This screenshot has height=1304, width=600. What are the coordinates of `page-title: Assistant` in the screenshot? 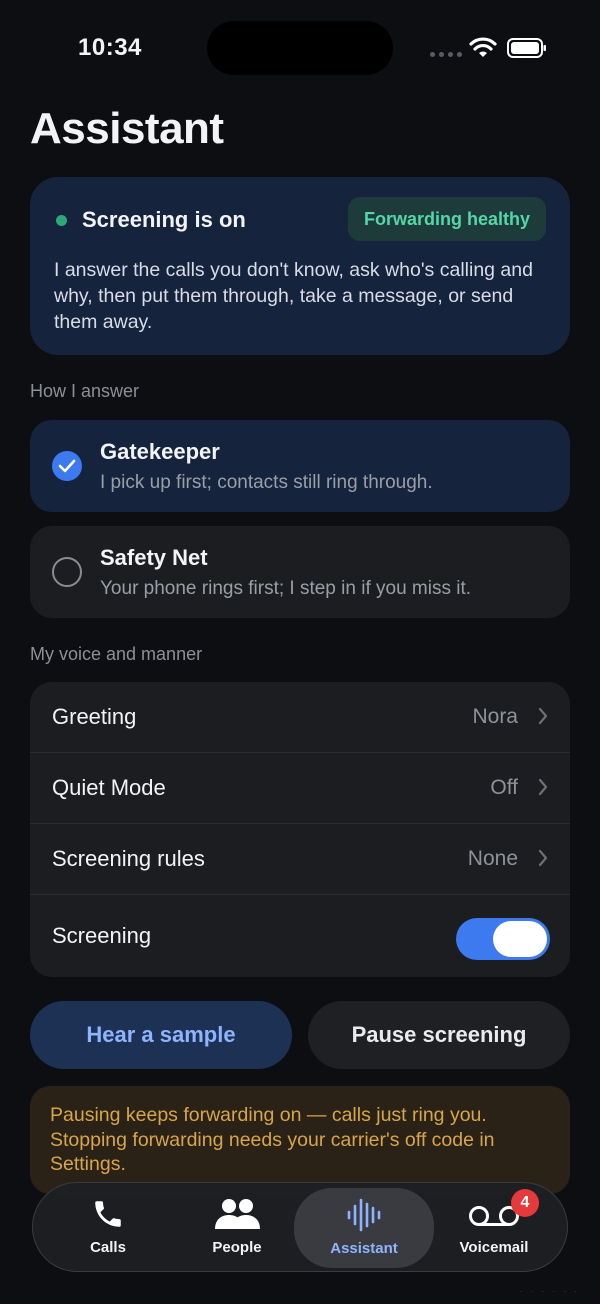 It's located at (127, 128).